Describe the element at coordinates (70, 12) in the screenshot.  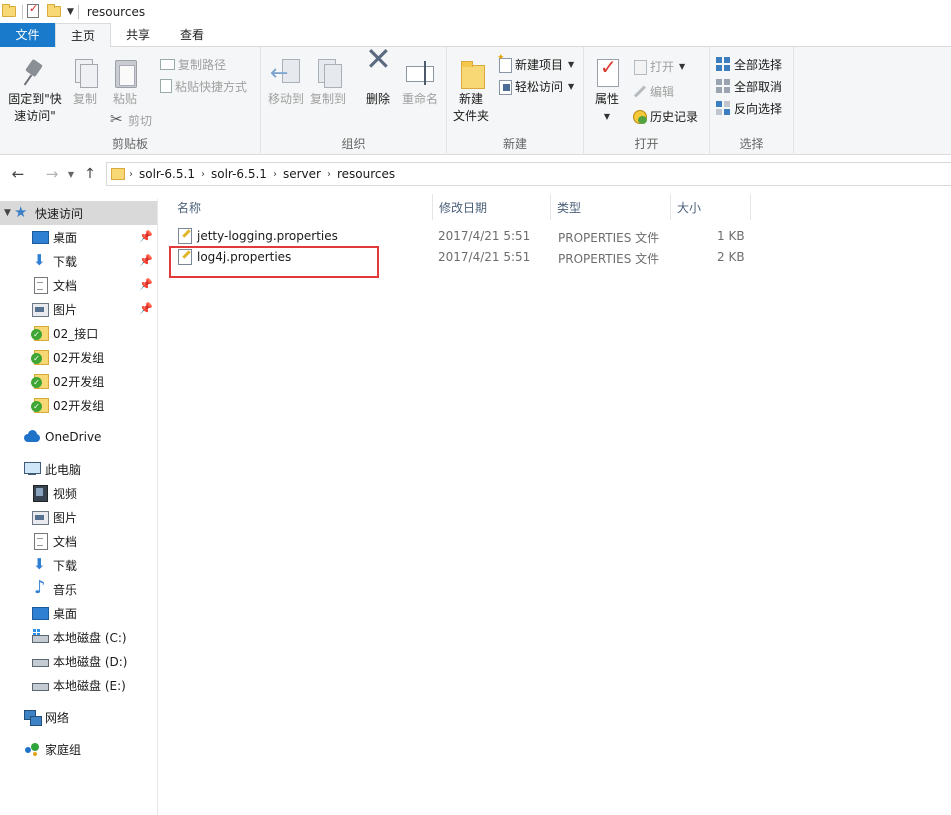
I see `customize-toolbar-icon: ▼` at that location.